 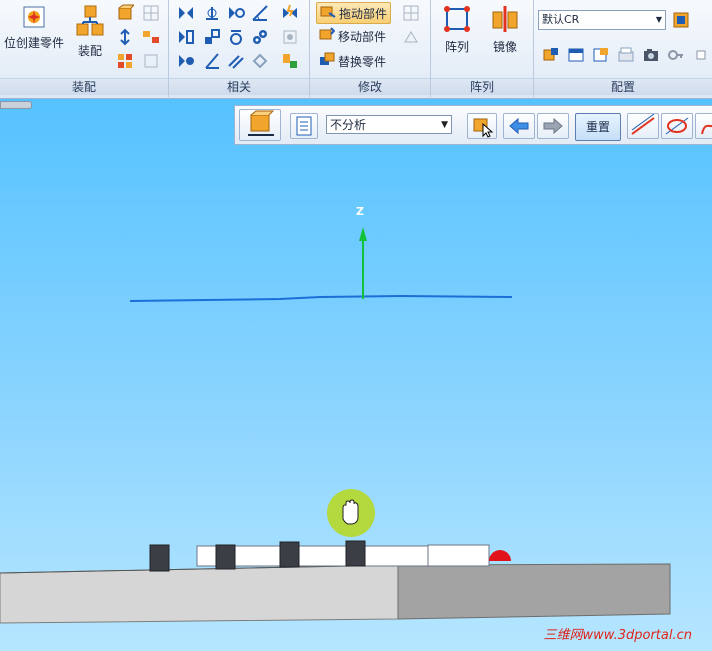 What do you see at coordinates (504, 47) in the screenshot?
I see `mirror-label: 镜像` at bounding box center [504, 47].